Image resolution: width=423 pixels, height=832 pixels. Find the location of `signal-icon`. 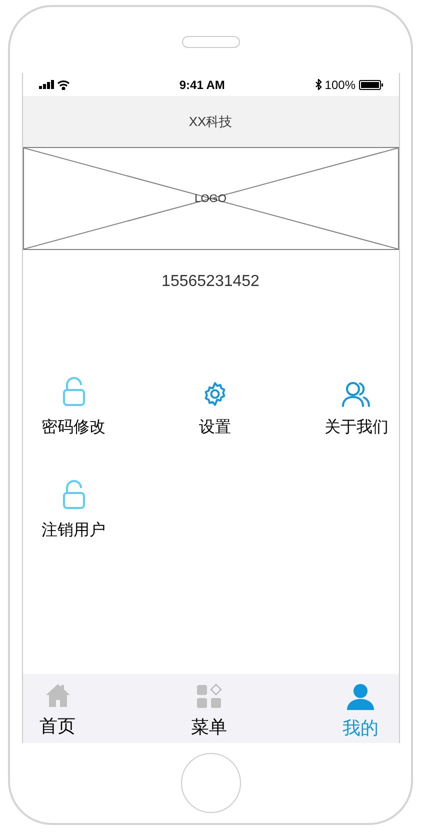

signal-icon is located at coordinates (46, 84).